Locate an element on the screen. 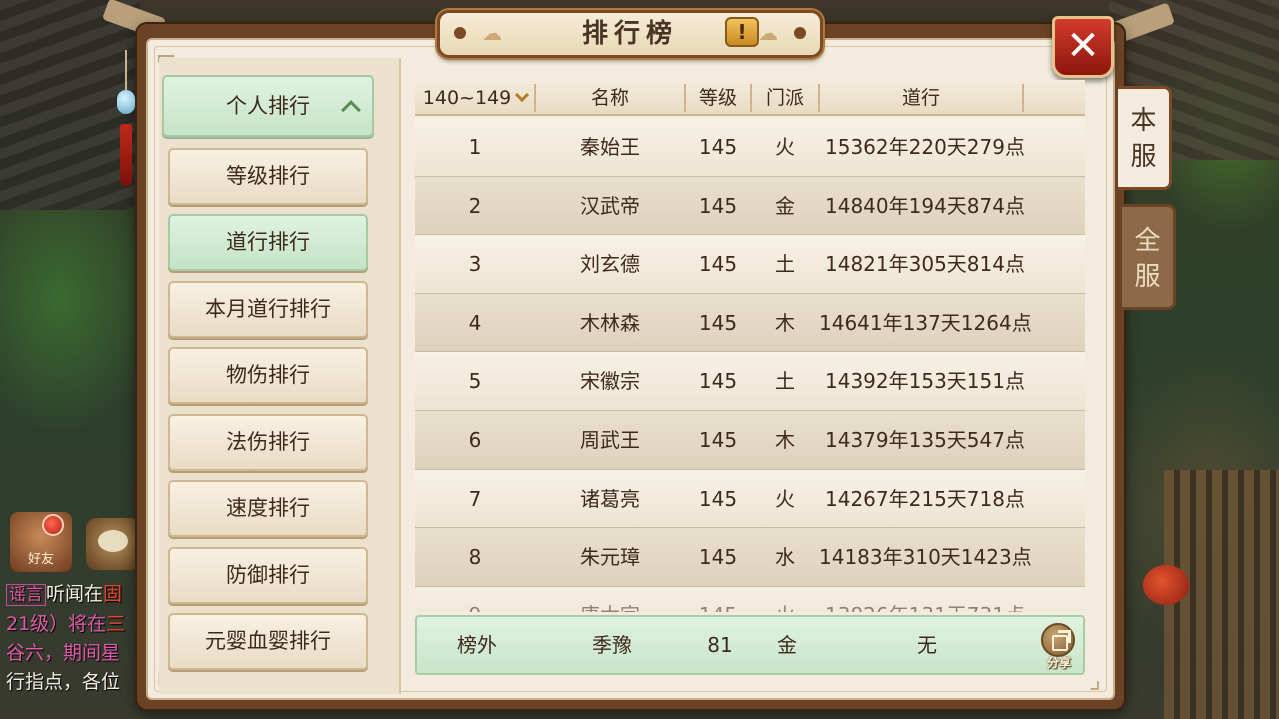 This screenshot has width=1279, height=719. table-row: 2 汉武帝 145 金 14840年194天874点 is located at coordinates (750, 206).